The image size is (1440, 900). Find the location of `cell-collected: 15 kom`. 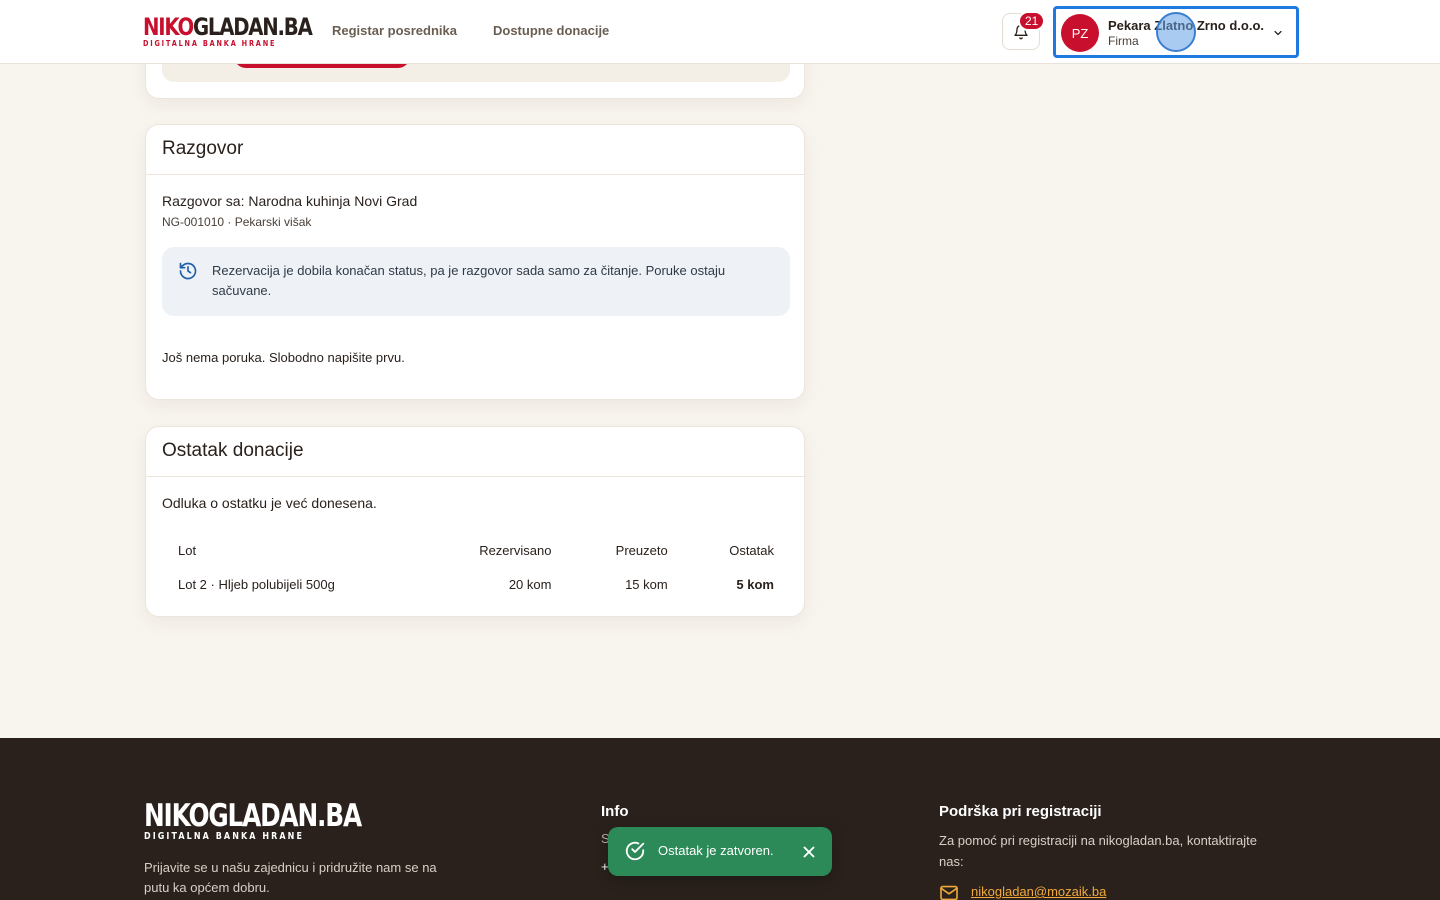

cell-collected: 15 kom is located at coordinates (646, 584).